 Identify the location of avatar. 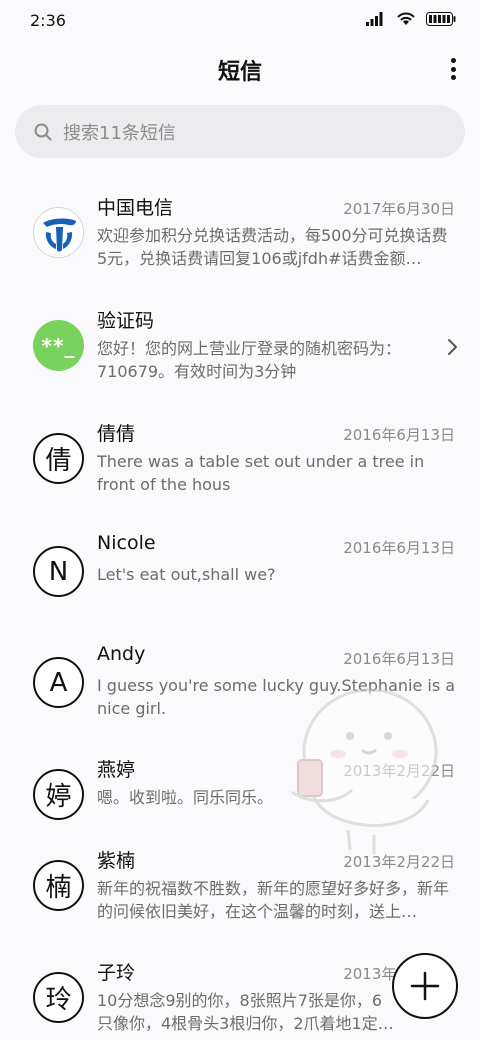
(58, 232).